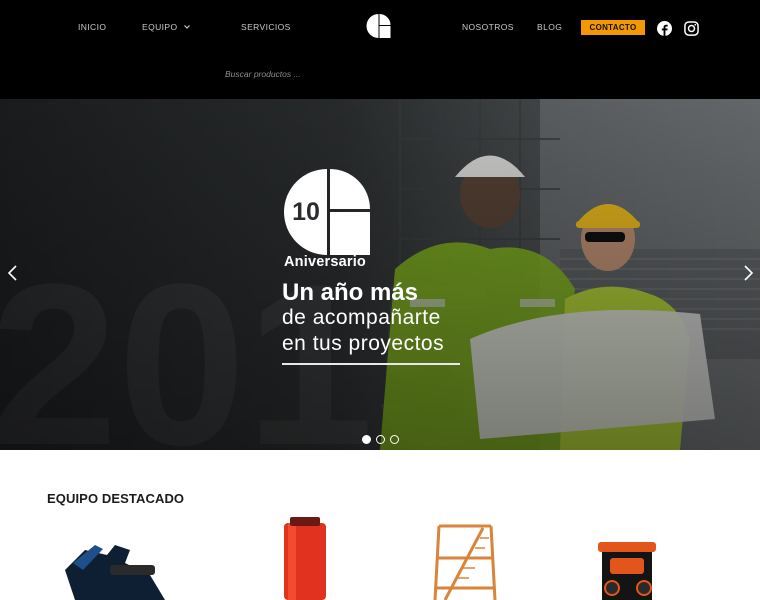 The width and height of the screenshot is (760, 600). Describe the element at coordinates (350, 292) in the screenshot. I see `hero-headline: Un año más` at that location.